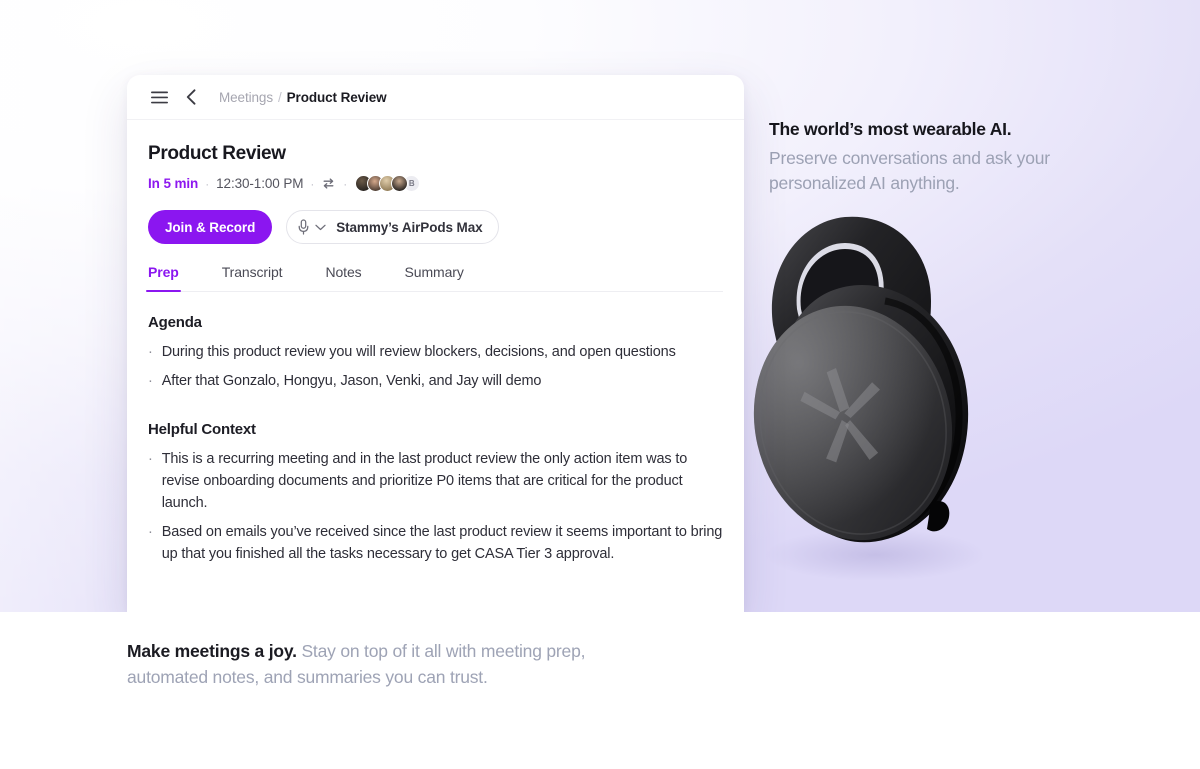  Describe the element at coordinates (202, 429) in the screenshot. I see `helpful-context-heading: Helpful Context` at that location.